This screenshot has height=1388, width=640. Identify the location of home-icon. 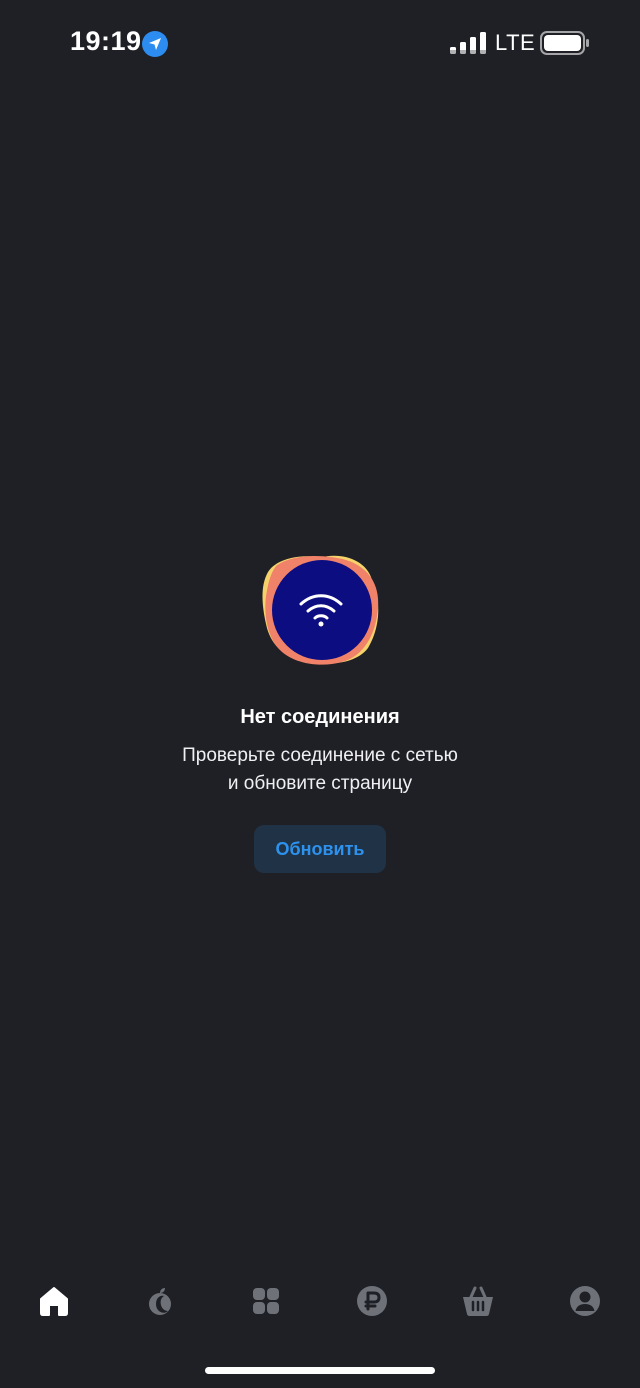
(54, 1301).